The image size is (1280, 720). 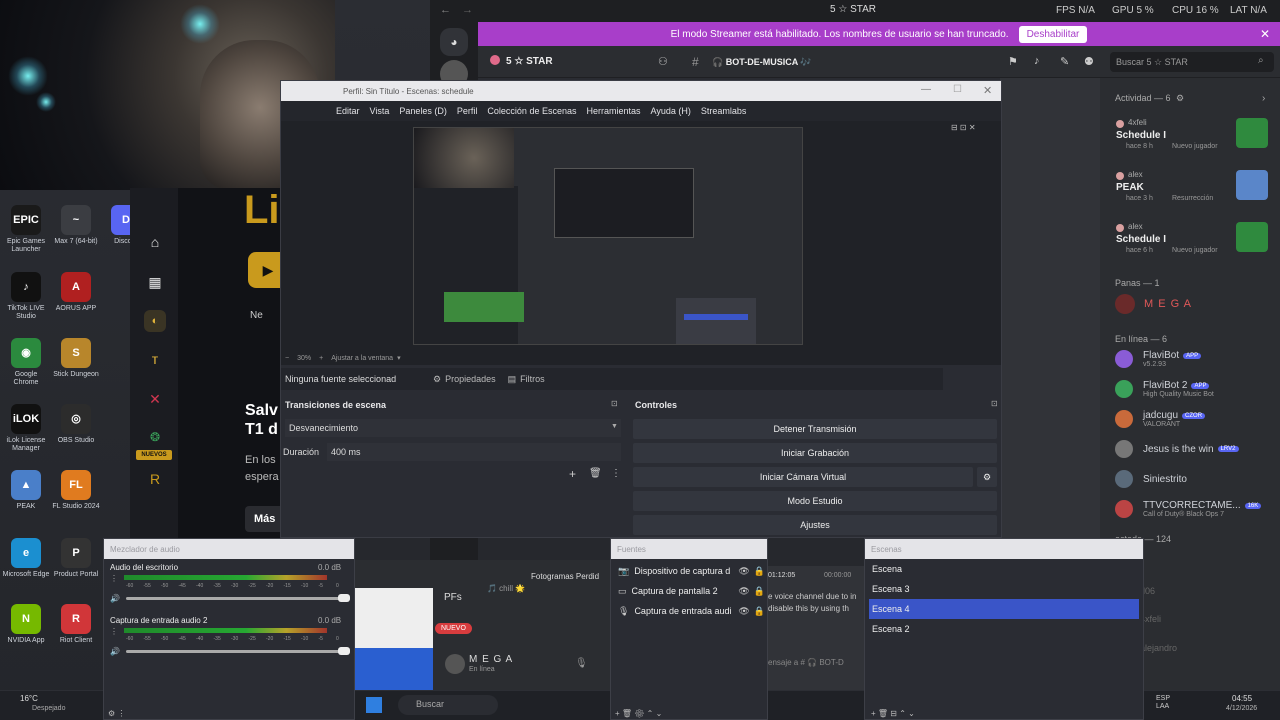 What do you see at coordinates (1197, 449) in the screenshot?
I see `member-item: Jesus is the win LRV2` at bounding box center [1197, 449].